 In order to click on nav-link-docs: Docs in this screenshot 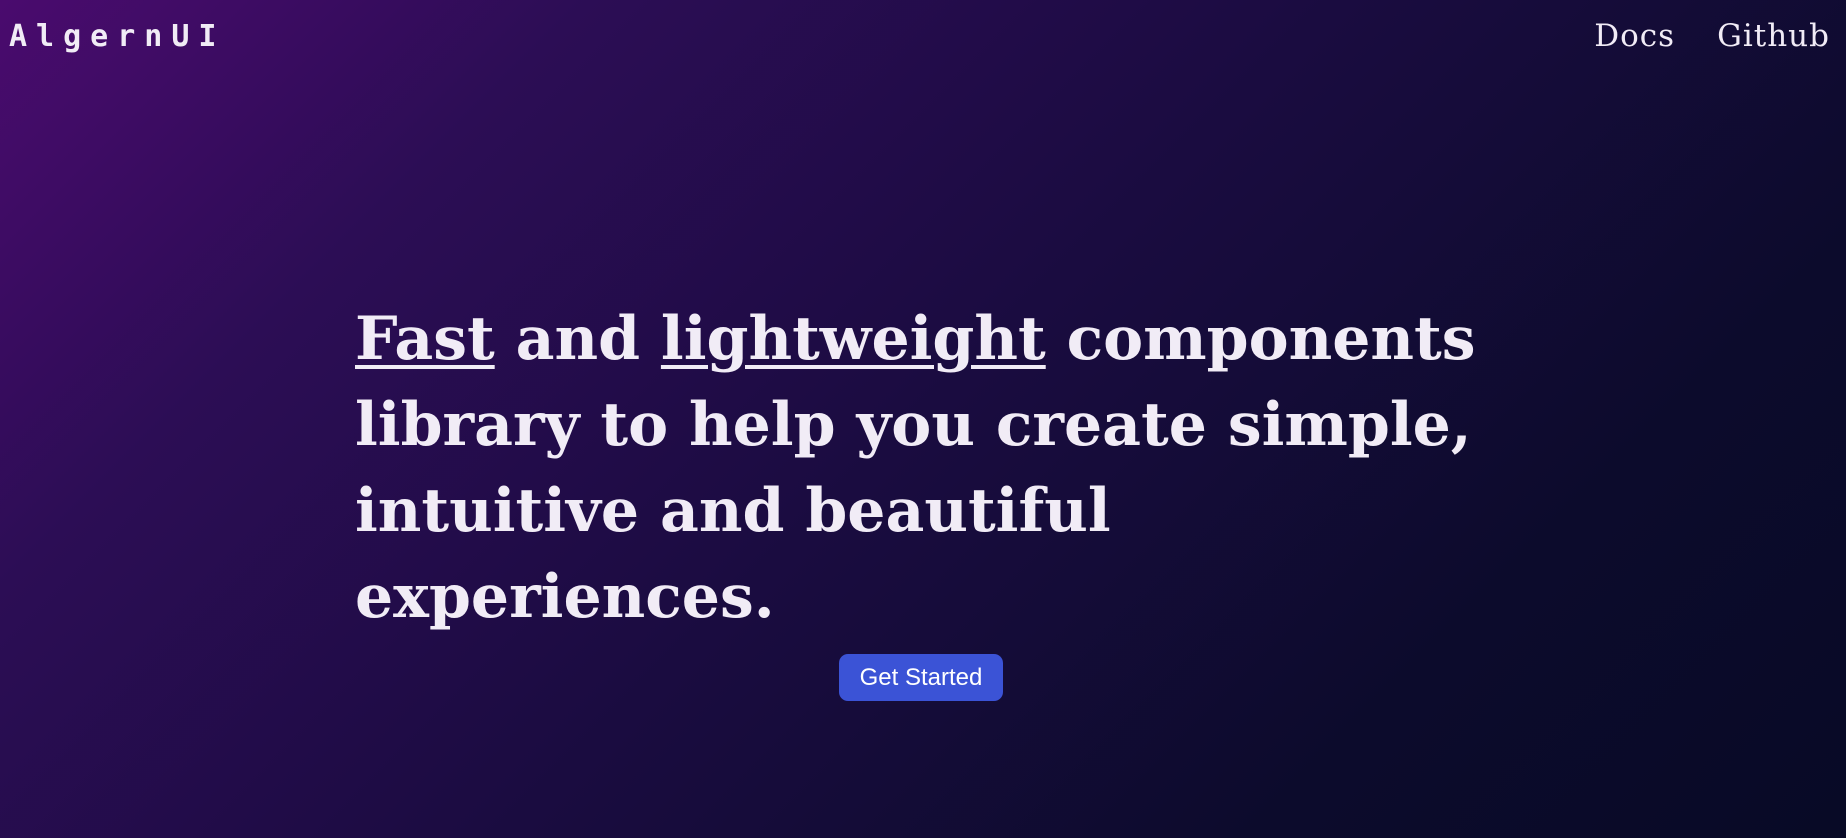, I will do `click(1634, 36)`.